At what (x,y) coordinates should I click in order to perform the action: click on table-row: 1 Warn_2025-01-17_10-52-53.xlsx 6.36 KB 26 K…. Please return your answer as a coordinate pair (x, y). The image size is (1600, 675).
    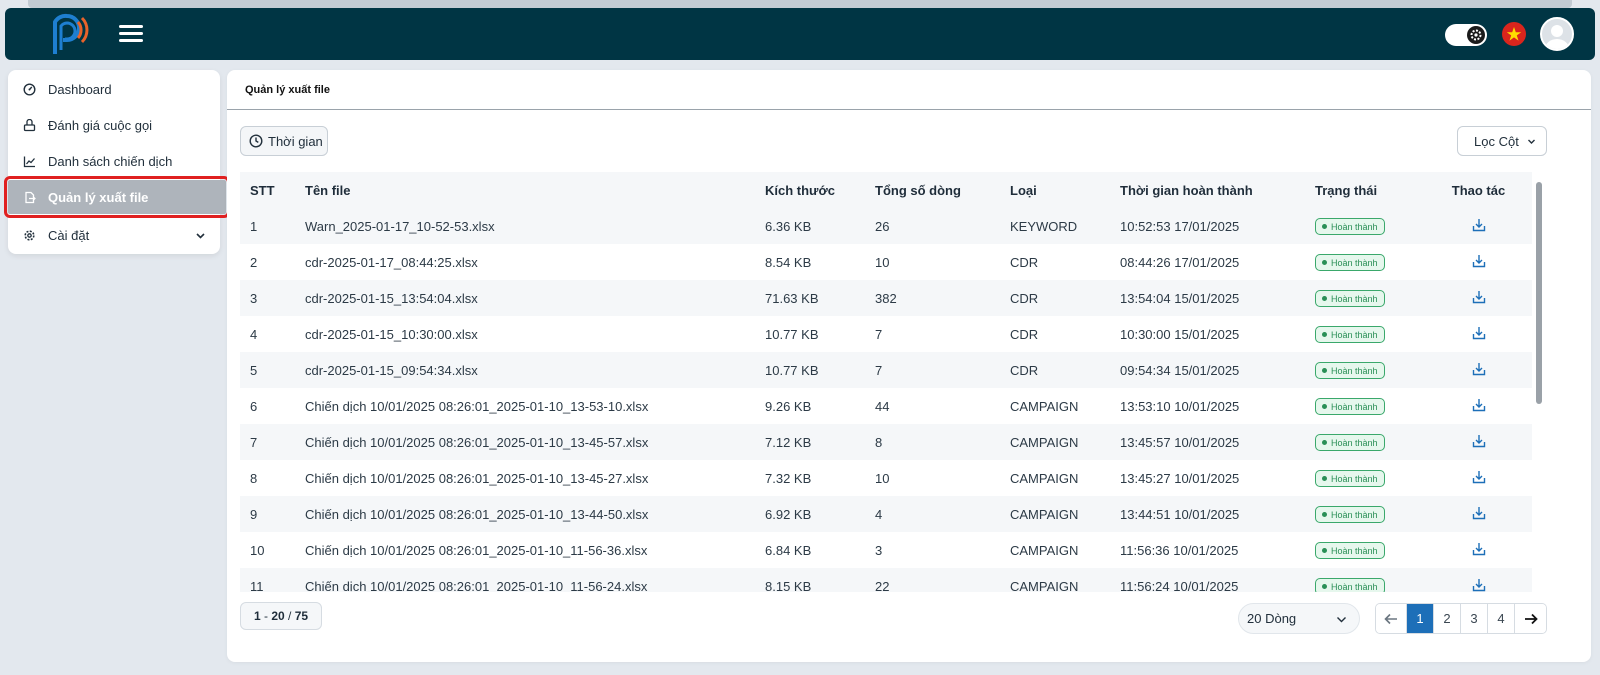
    Looking at the image, I should click on (886, 226).